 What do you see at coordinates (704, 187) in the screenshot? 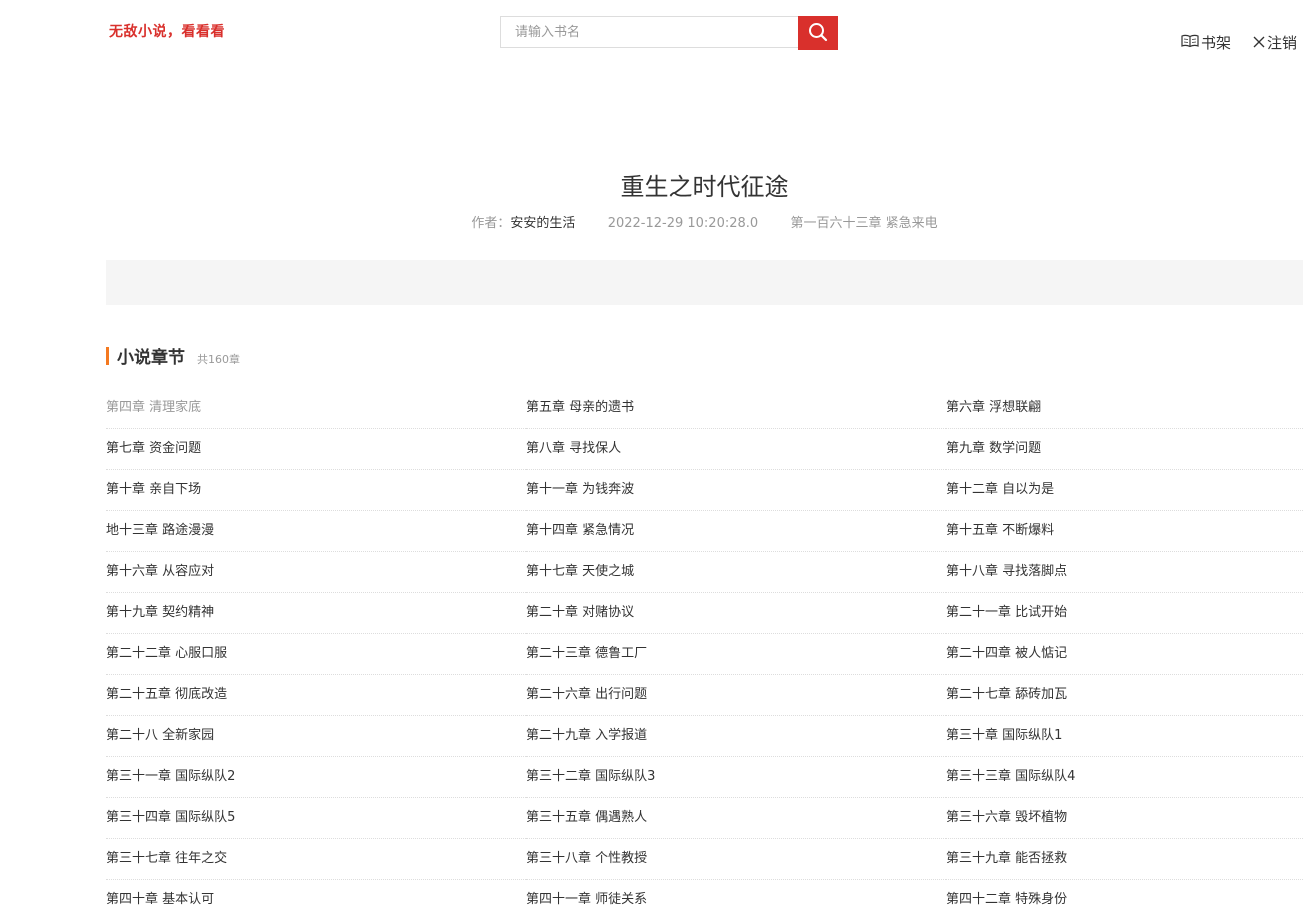
I see `book-title: 重生之时代征途` at bounding box center [704, 187].